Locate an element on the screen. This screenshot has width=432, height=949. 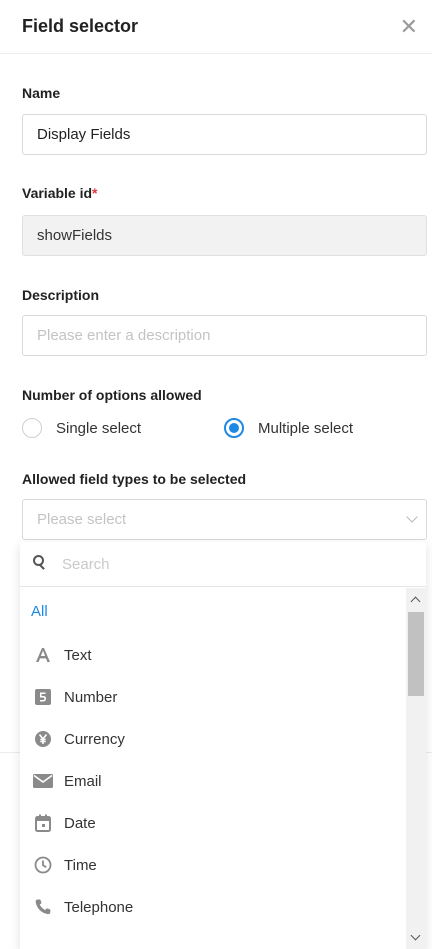
option-time-label: Time is located at coordinates (80, 865).